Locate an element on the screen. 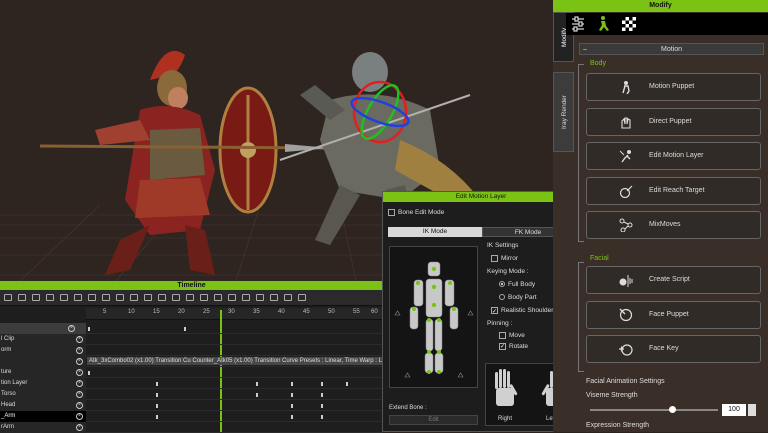 Image resolution: width=768 pixels, height=433 pixels. tl-tool-20-icon is located at coordinates (274, 297).